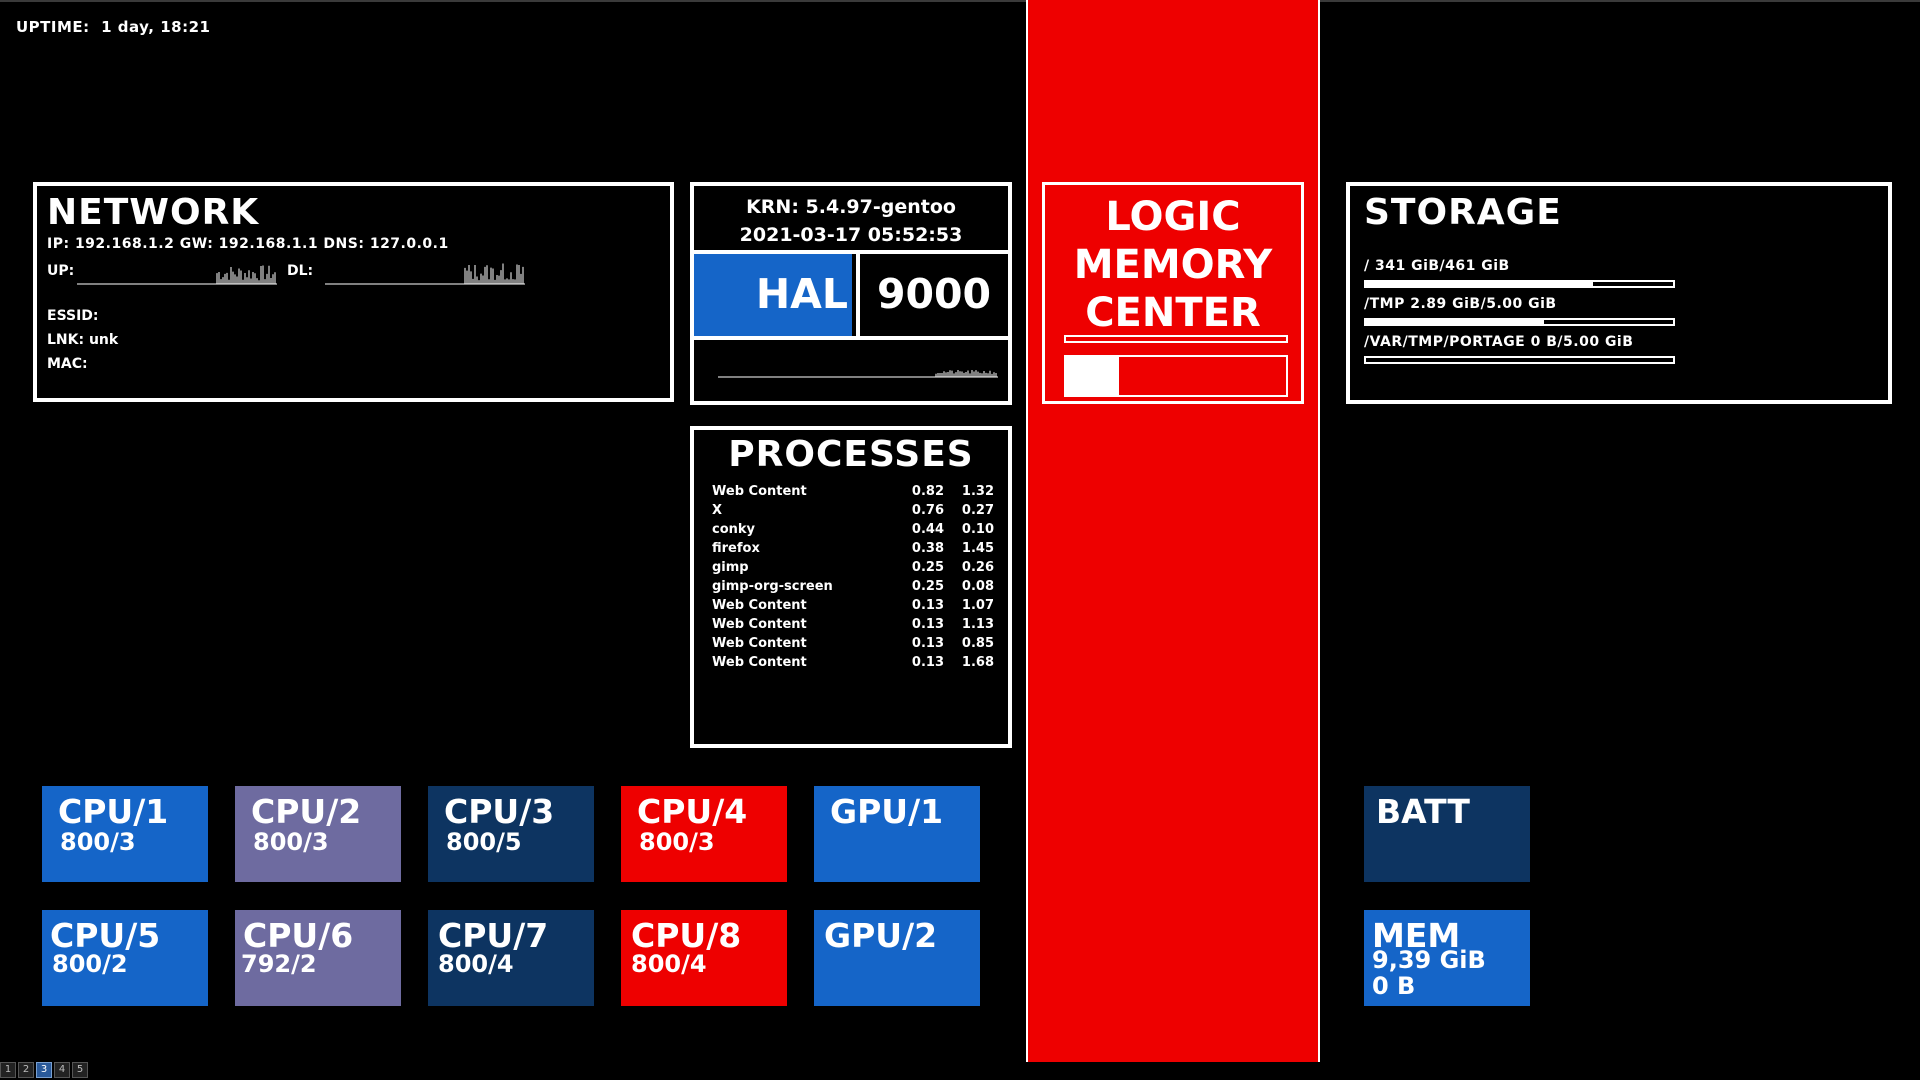 This screenshot has height=1080, width=1920. I want to click on upload-graph, so click(177, 275).